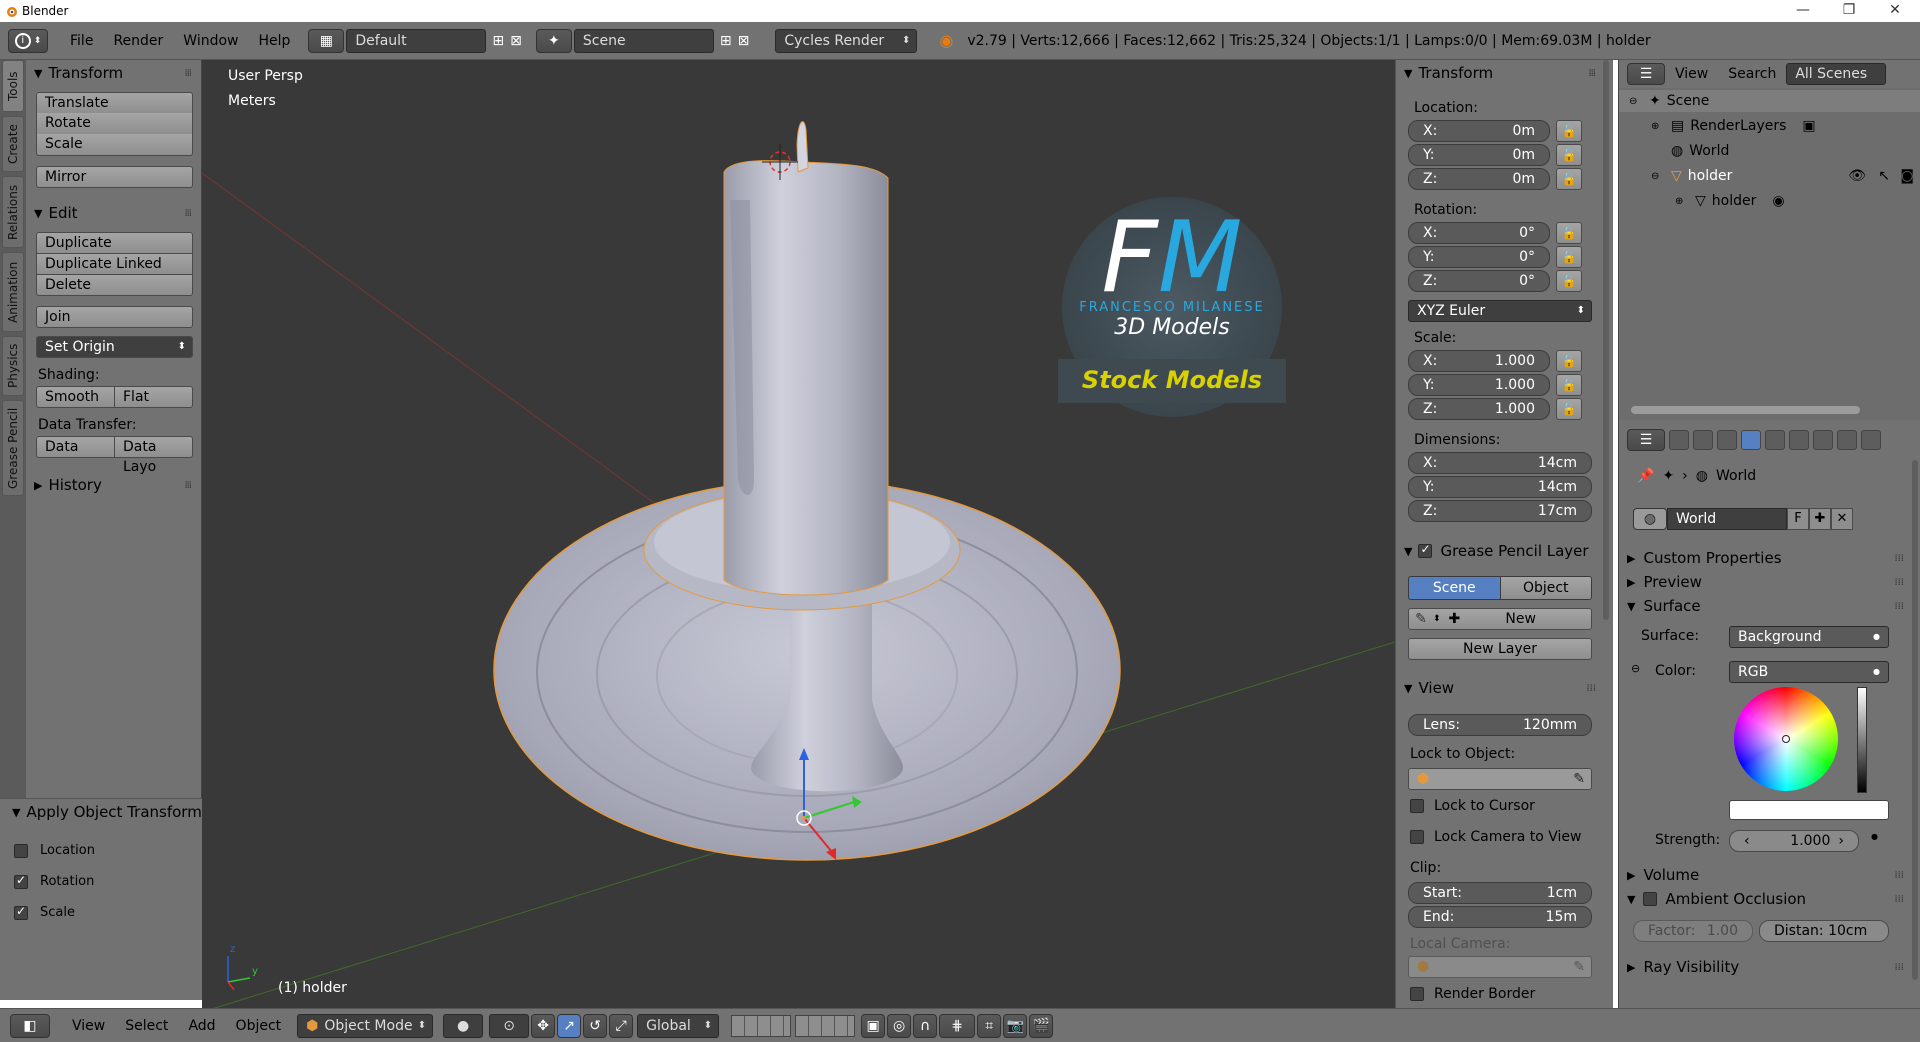 The image size is (1920, 1042). What do you see at coordinates (13, 366) in the screenshot?
I see `tab-physics: Physics` at bounding box center [13, 366].